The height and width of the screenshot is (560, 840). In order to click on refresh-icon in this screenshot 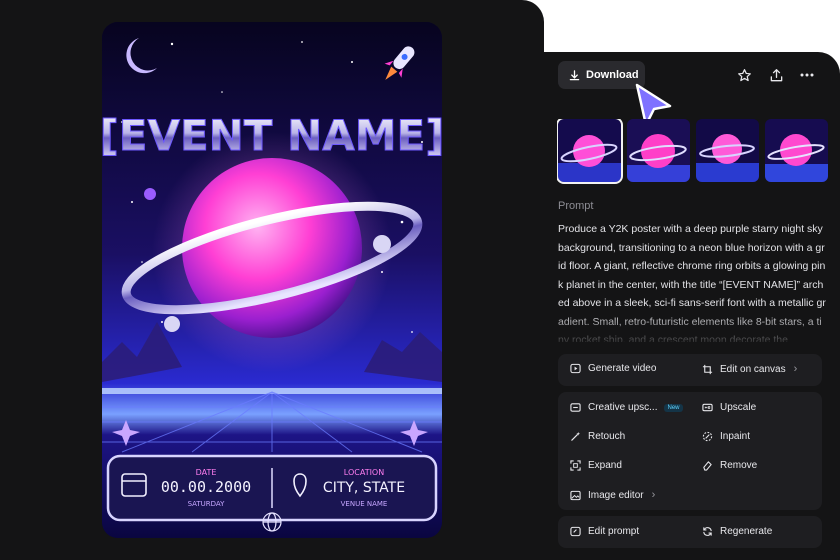, I will do `click(707, 531)`.